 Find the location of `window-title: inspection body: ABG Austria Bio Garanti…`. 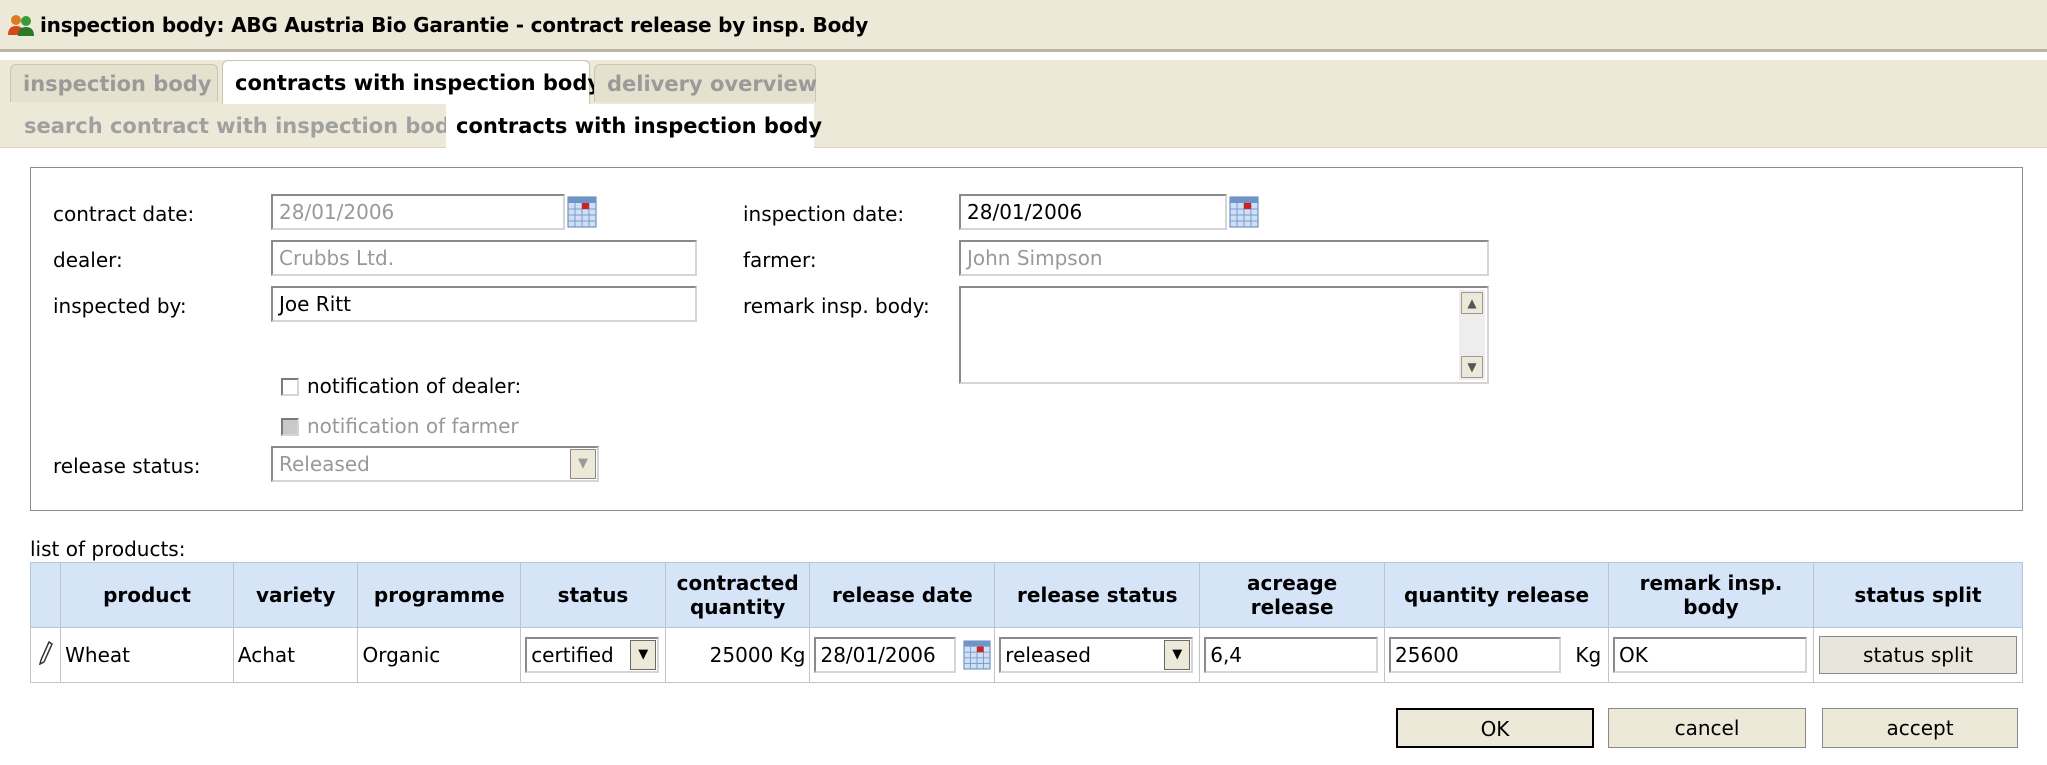

window-title: inspection body: ABG Austria Bio Garanti… is located at coordinates (454, 24).